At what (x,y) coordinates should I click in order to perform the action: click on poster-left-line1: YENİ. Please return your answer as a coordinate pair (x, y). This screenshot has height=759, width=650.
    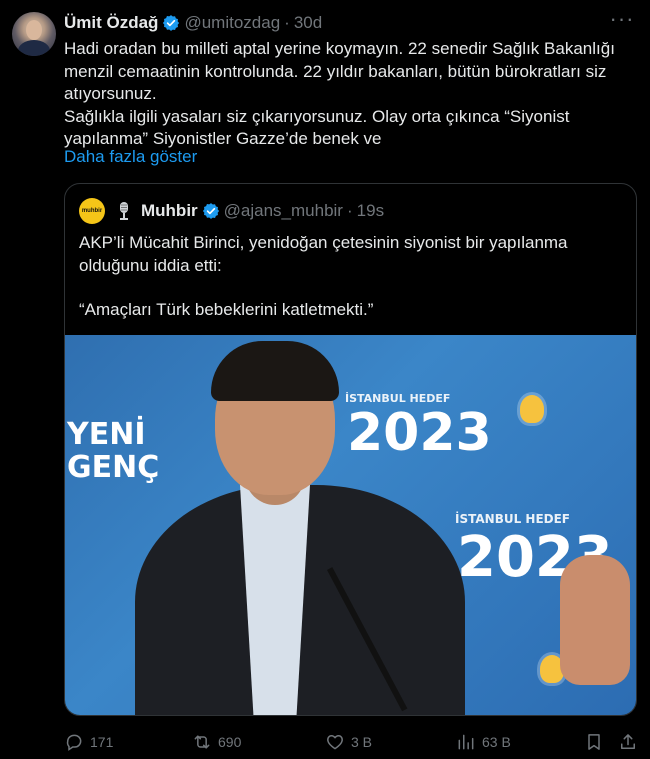
    Looking at the image, I should click on (106, 434).